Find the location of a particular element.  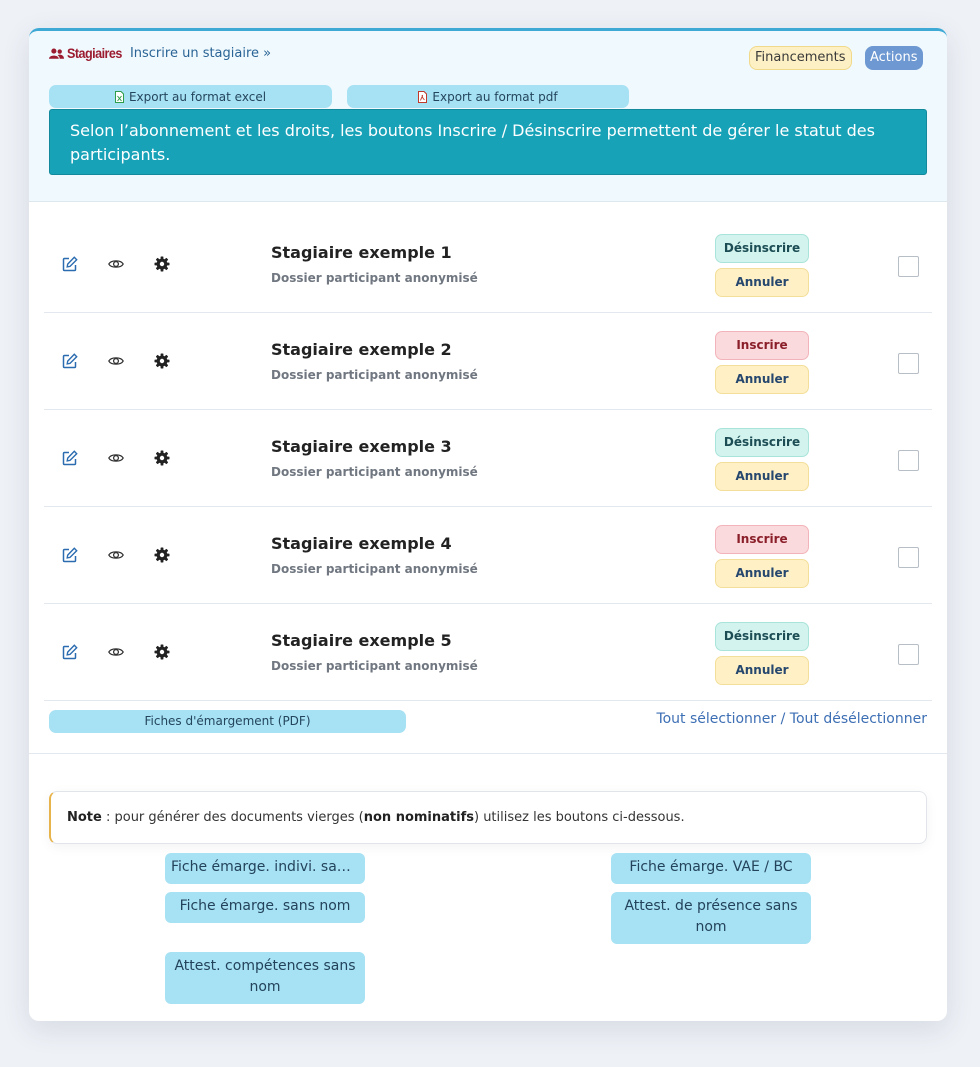

export-pdf-button: Export au format pdf is located at coordinates (488, 96).